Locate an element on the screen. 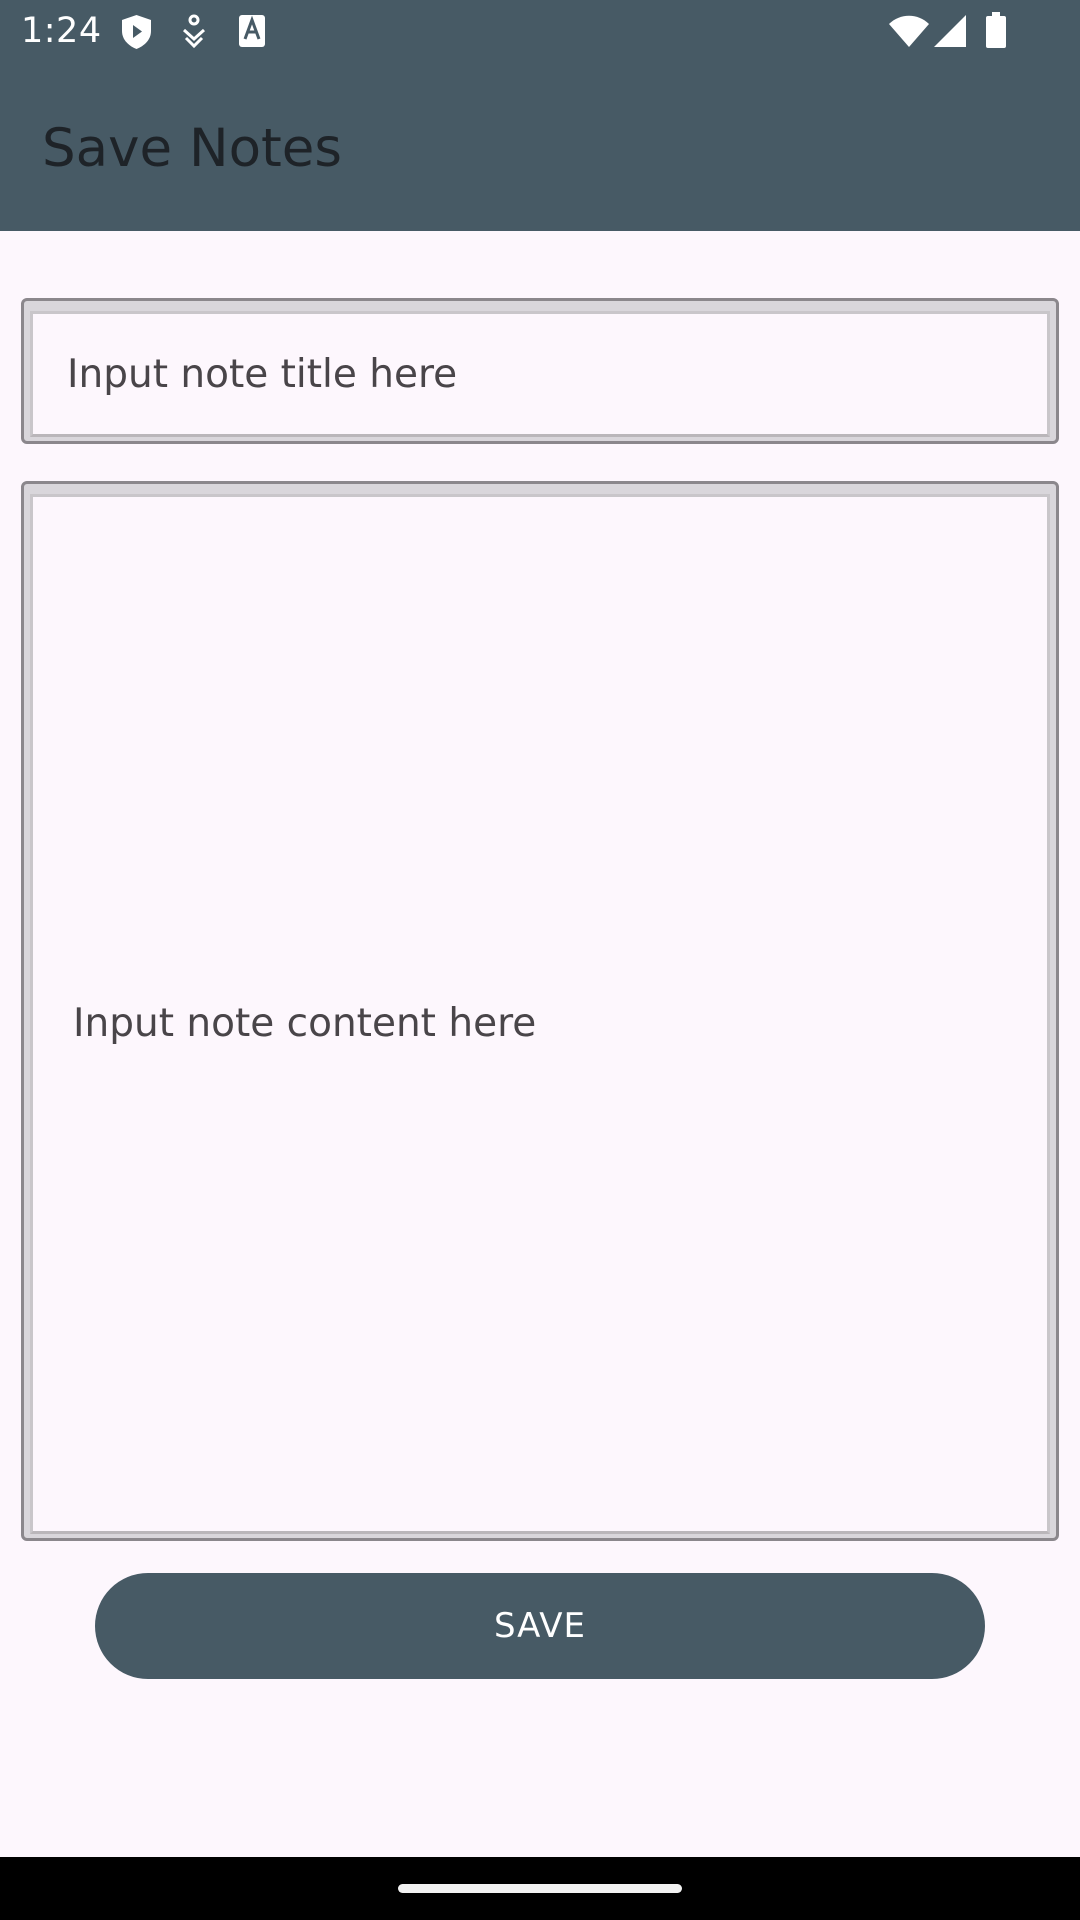 This screenshot has width=1080, height=1920. note-title-field-inner is located at coordinates (540, 374).